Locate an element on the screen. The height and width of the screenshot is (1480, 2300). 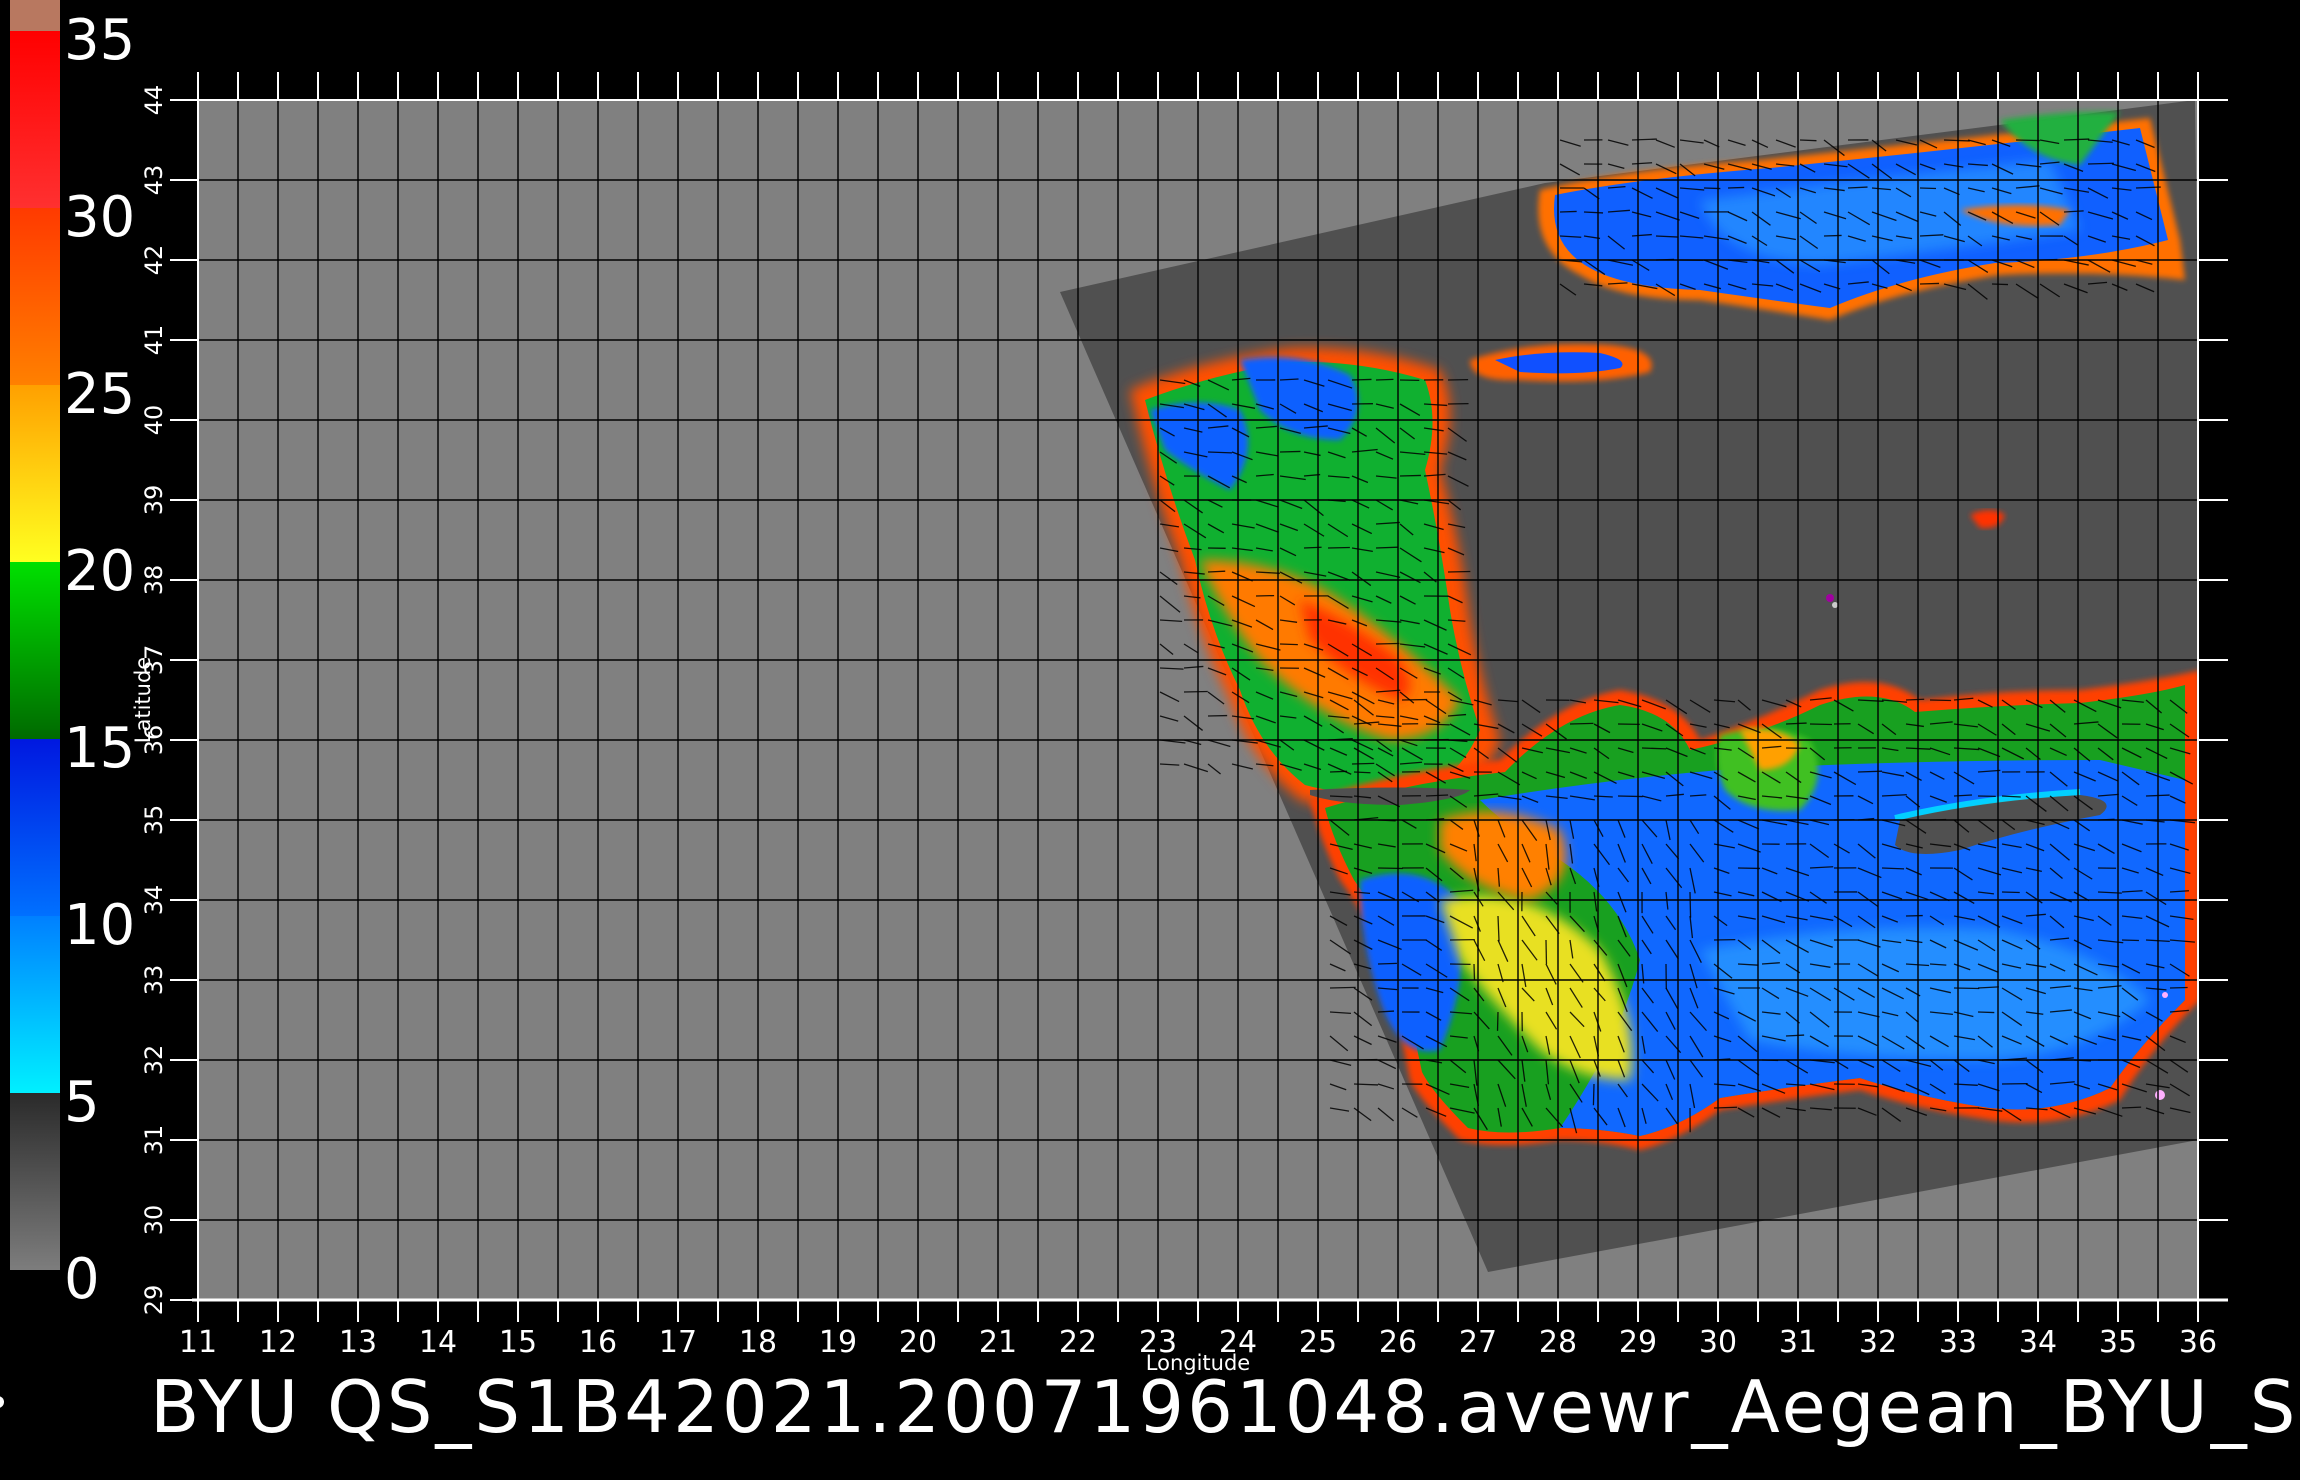
lon-tick-label: 22 is located at coordinates (1078, 1342).